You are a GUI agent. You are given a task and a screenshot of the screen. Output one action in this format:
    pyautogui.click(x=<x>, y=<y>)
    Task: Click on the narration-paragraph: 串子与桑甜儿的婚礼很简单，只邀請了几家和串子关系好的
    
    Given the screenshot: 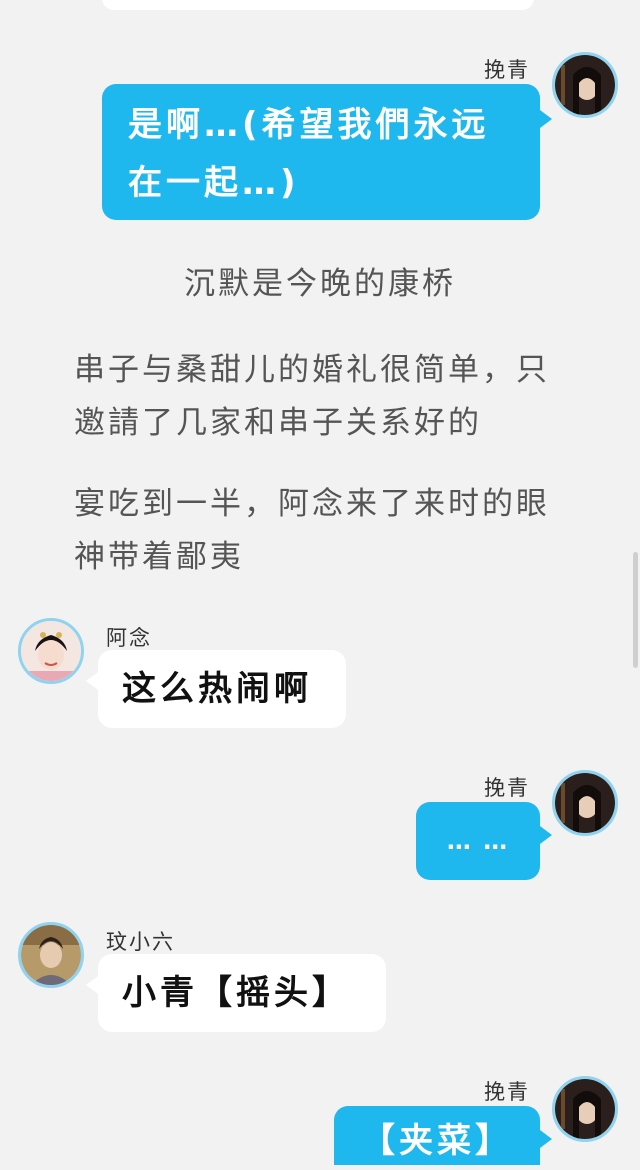 What is the action you would take?
    pyautogui.click(x=312, y=396)
    